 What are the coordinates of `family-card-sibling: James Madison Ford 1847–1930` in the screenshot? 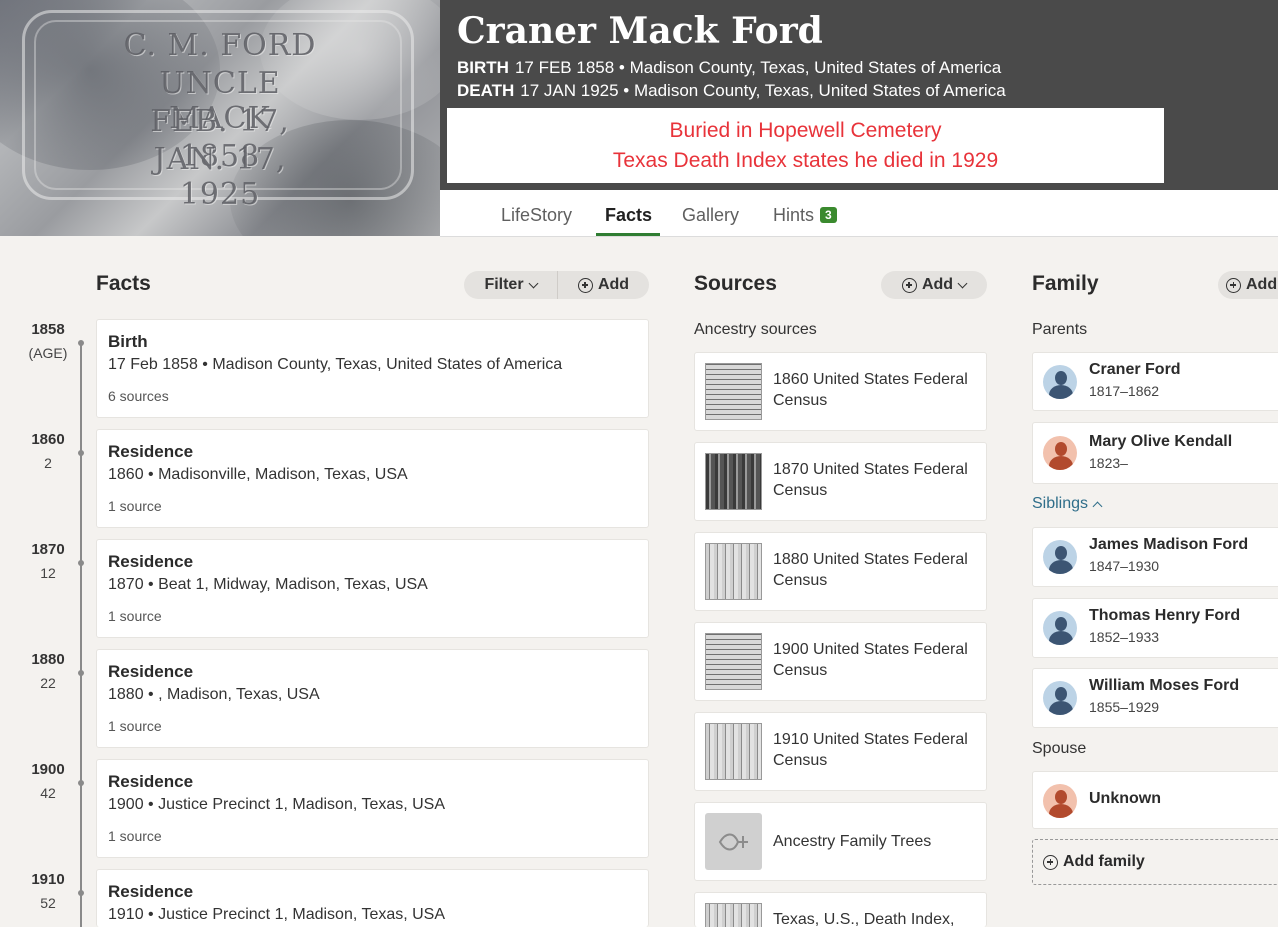 It's located at (1155, 557).